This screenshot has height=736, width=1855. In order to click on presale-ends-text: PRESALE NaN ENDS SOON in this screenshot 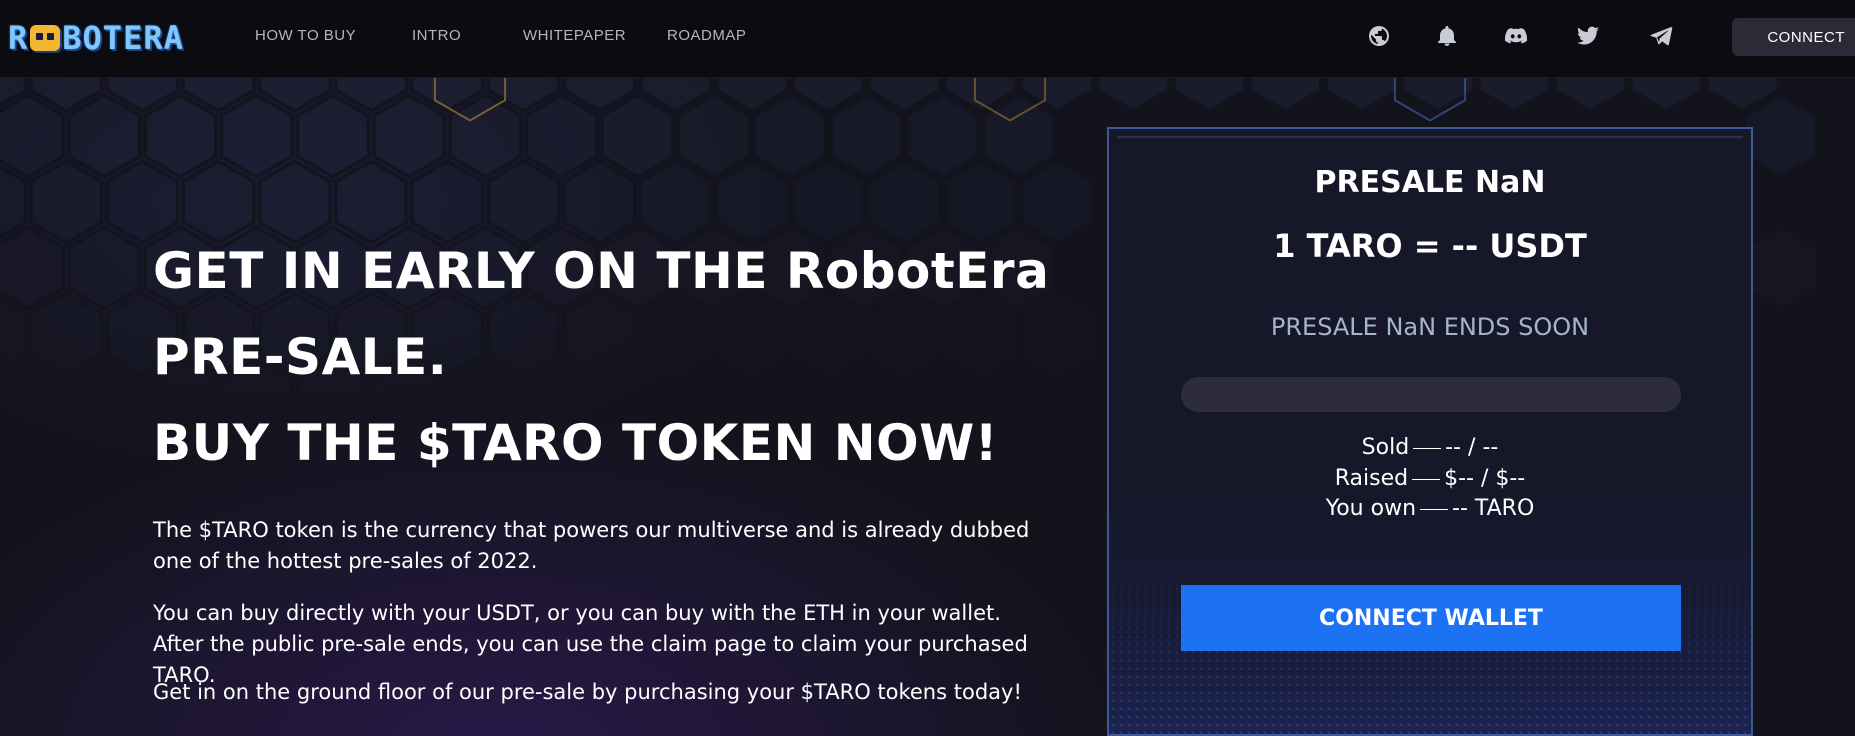, I will do `click(1430, 327)`.